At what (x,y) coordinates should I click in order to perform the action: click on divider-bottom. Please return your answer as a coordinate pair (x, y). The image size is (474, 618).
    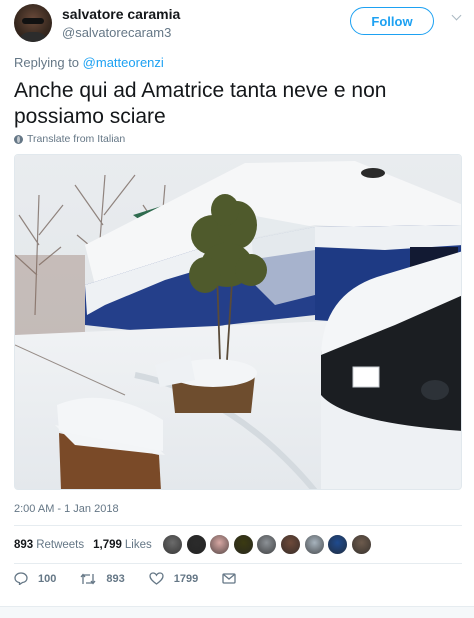
    Looking at the image, I should click on (238, 563).